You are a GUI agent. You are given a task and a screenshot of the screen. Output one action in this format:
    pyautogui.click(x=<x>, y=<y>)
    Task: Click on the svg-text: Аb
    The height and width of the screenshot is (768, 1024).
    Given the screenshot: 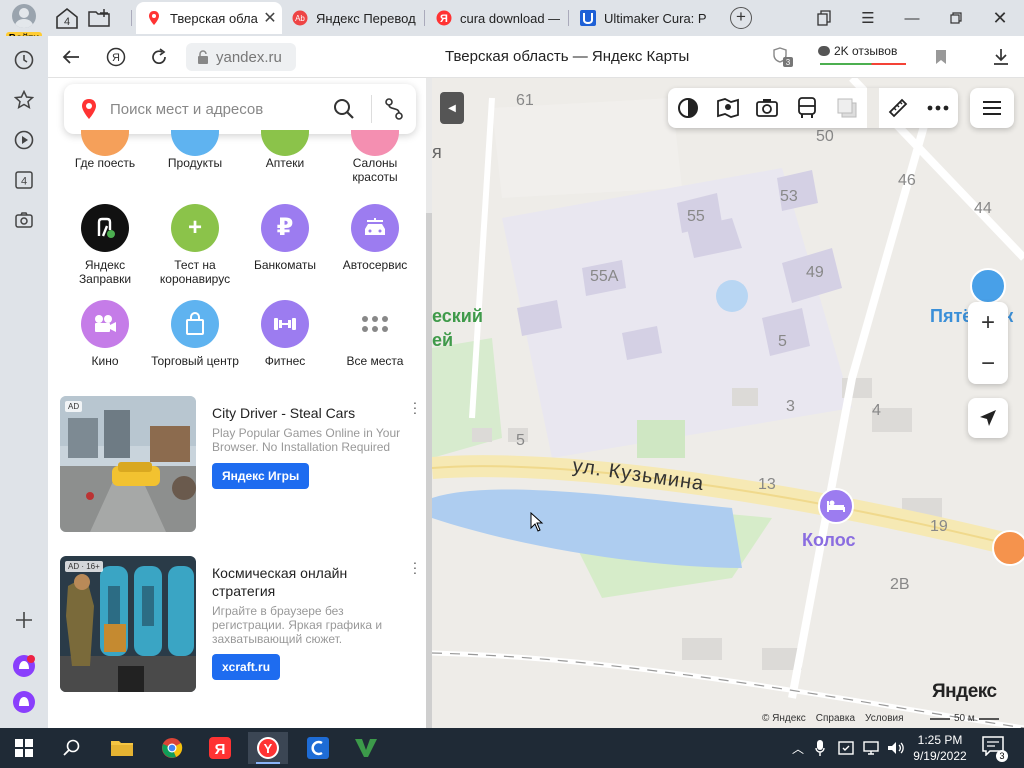 What is the action you would take?
    pyautogui.click(x=300, y=18)
    